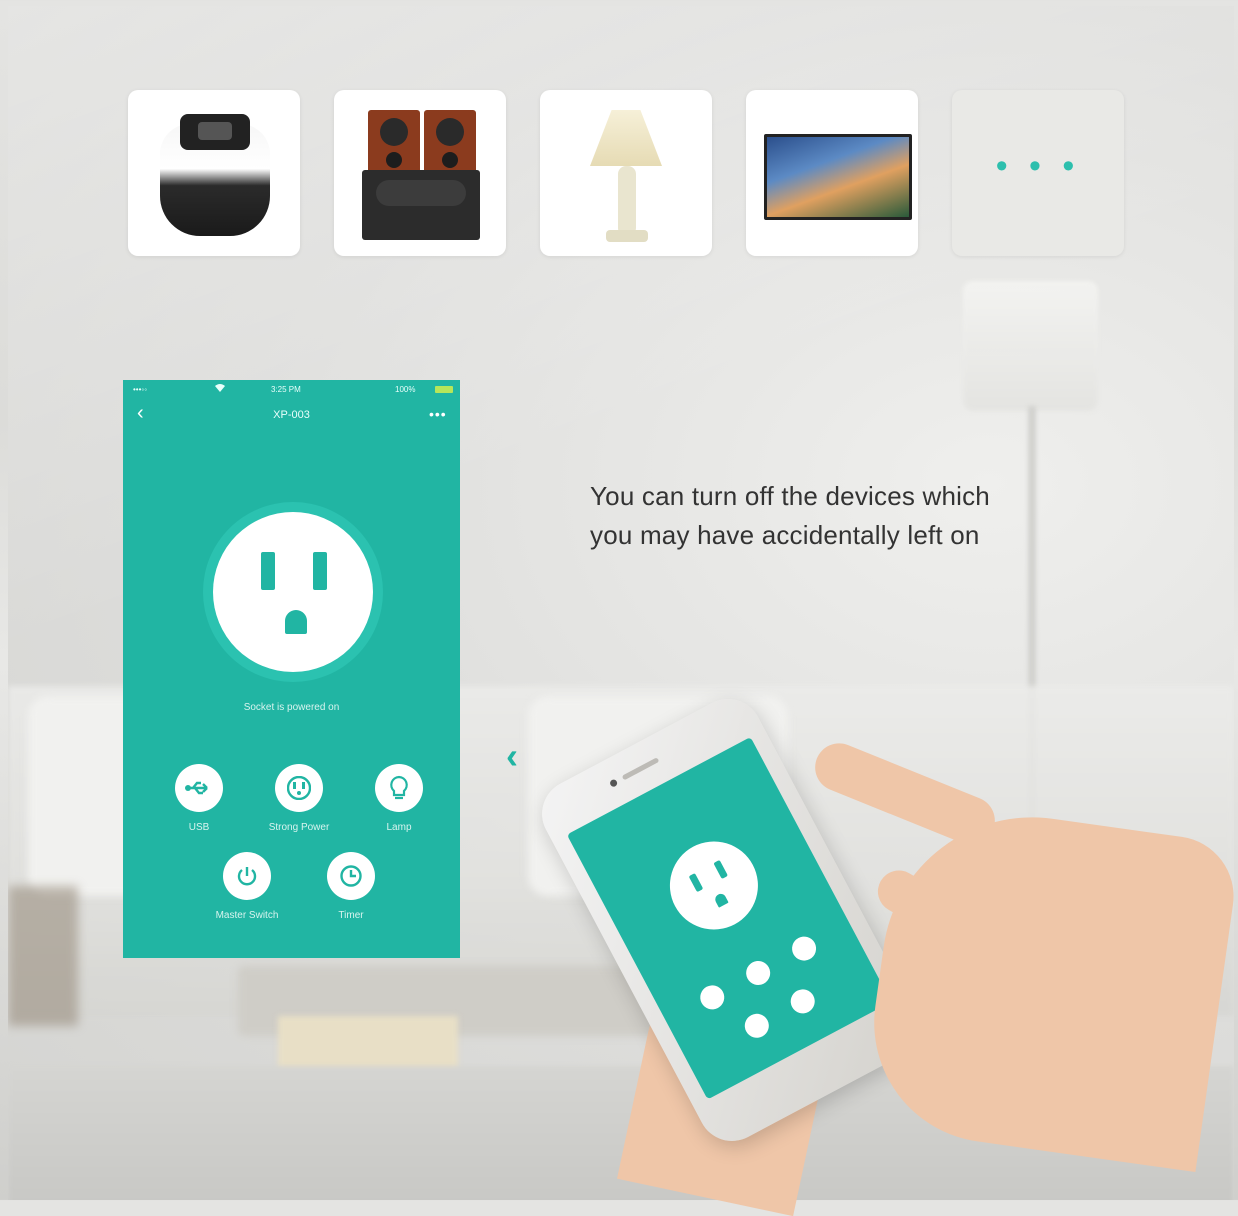 The width and height of the screenshot is (1238, 1216). I want to click on tile-tv, so click(832, 173).